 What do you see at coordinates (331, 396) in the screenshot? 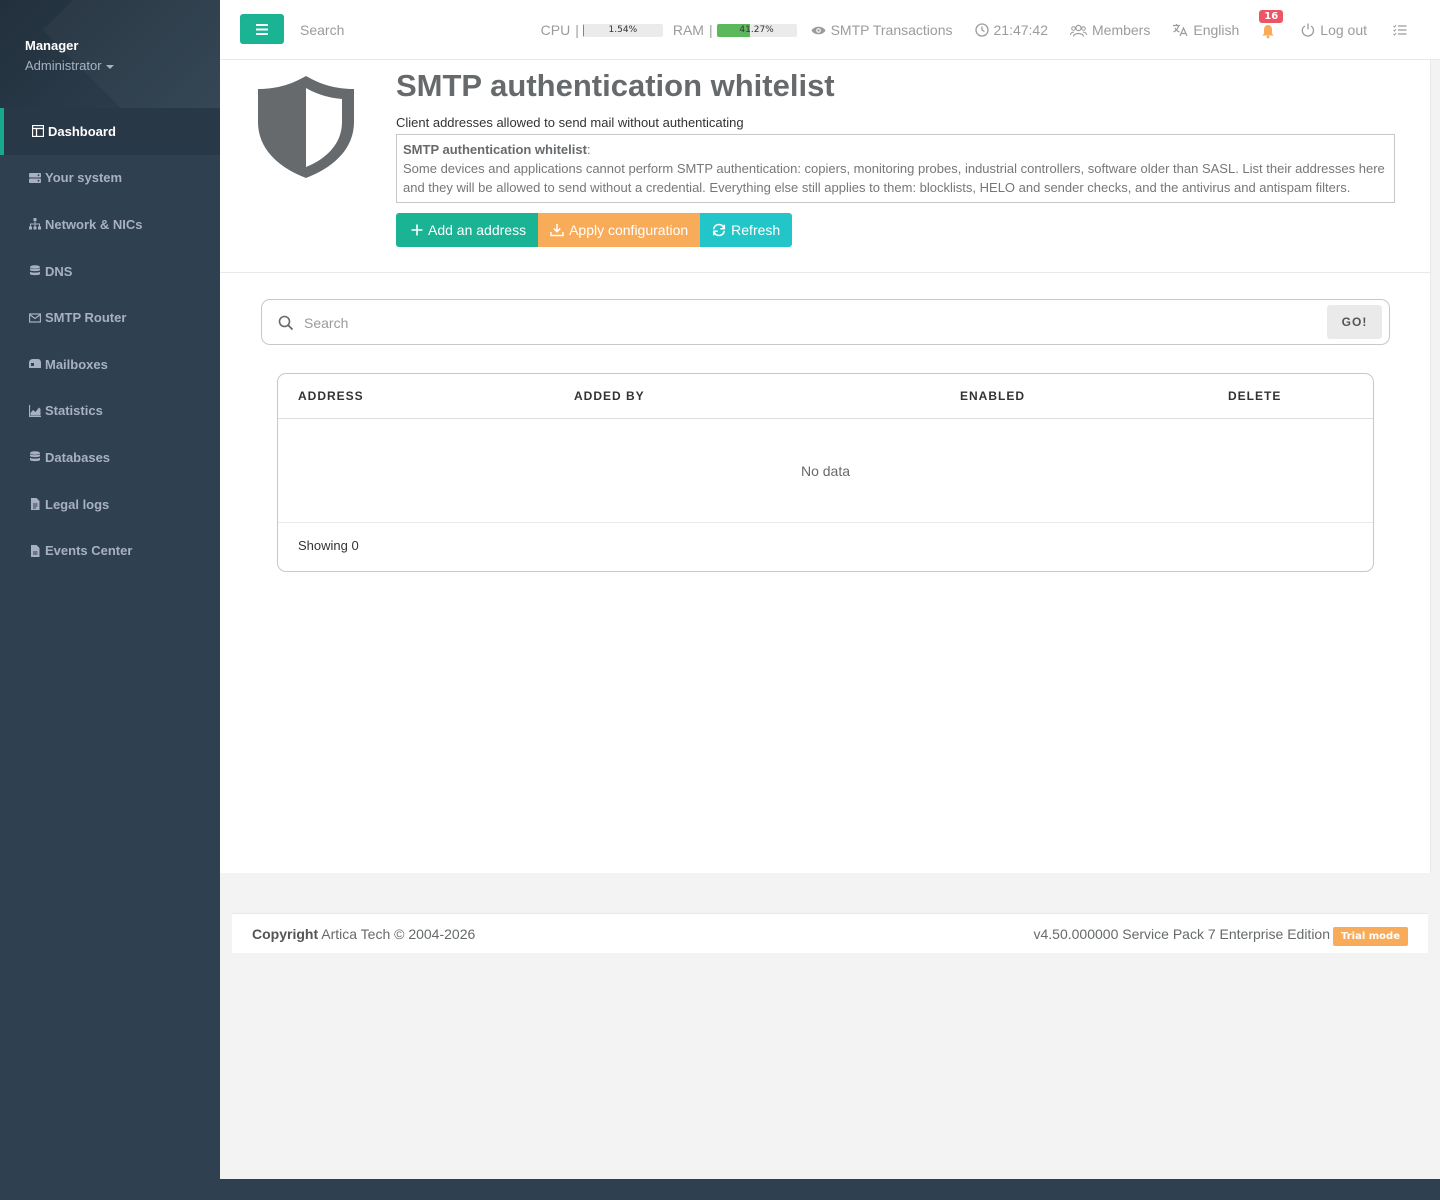
I see `column-header-address: ADDRESS` at bounding box center [331, 396].